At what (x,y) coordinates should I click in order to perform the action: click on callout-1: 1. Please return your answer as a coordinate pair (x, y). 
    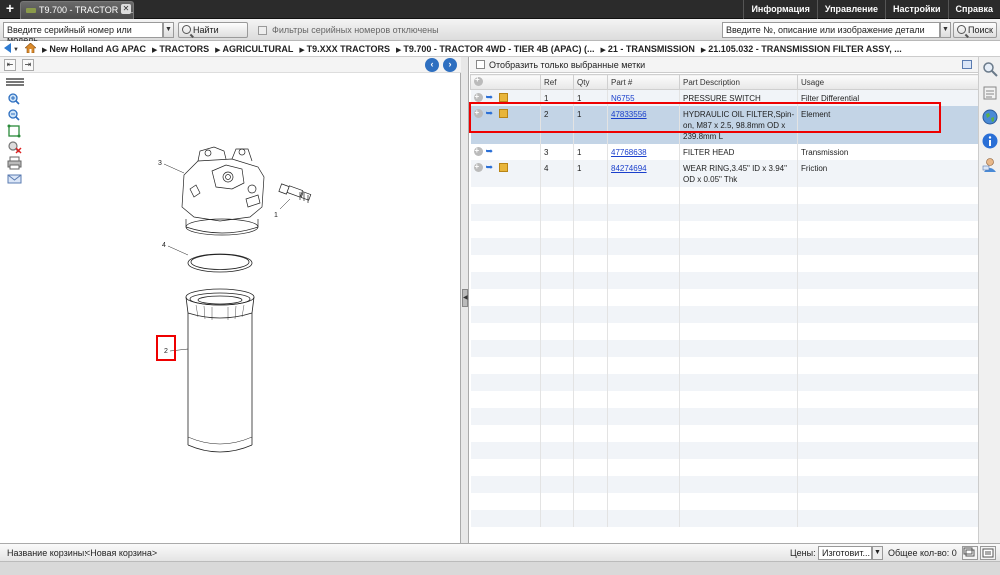
    Looking at the image, I should click on (276, 215).